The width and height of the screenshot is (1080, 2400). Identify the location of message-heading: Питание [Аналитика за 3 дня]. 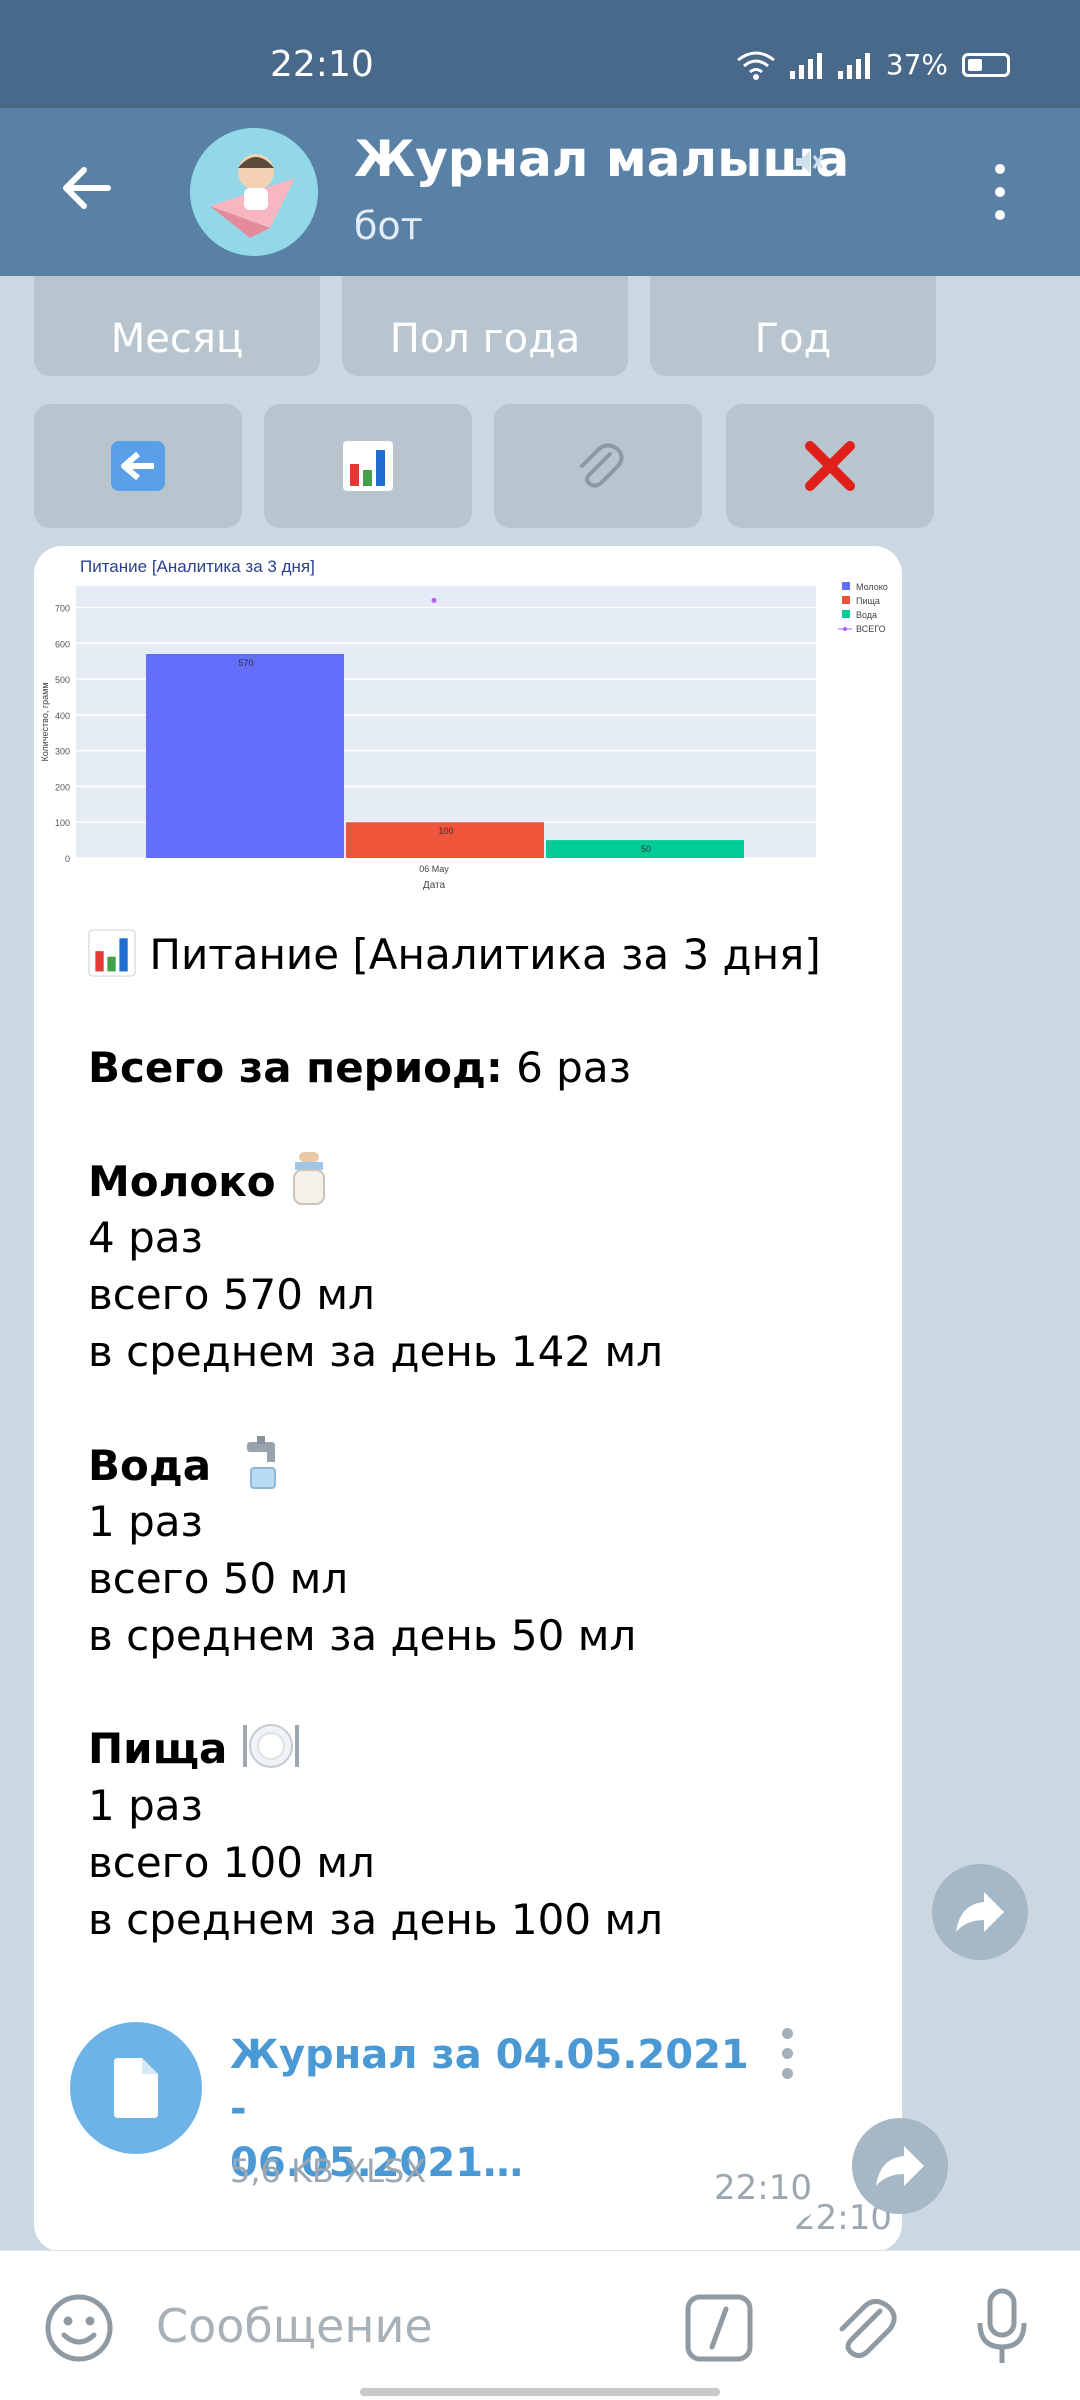
(485, 954).